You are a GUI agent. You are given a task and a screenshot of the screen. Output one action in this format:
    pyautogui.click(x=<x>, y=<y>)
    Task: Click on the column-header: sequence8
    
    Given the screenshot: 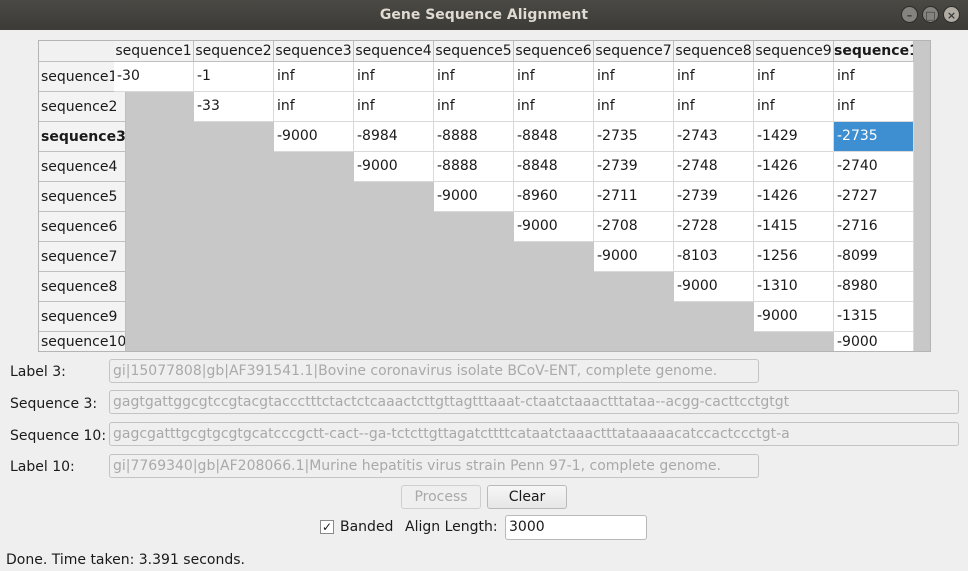 What is the action you would take?
    pyautogui.click(x=714, y=51)
    